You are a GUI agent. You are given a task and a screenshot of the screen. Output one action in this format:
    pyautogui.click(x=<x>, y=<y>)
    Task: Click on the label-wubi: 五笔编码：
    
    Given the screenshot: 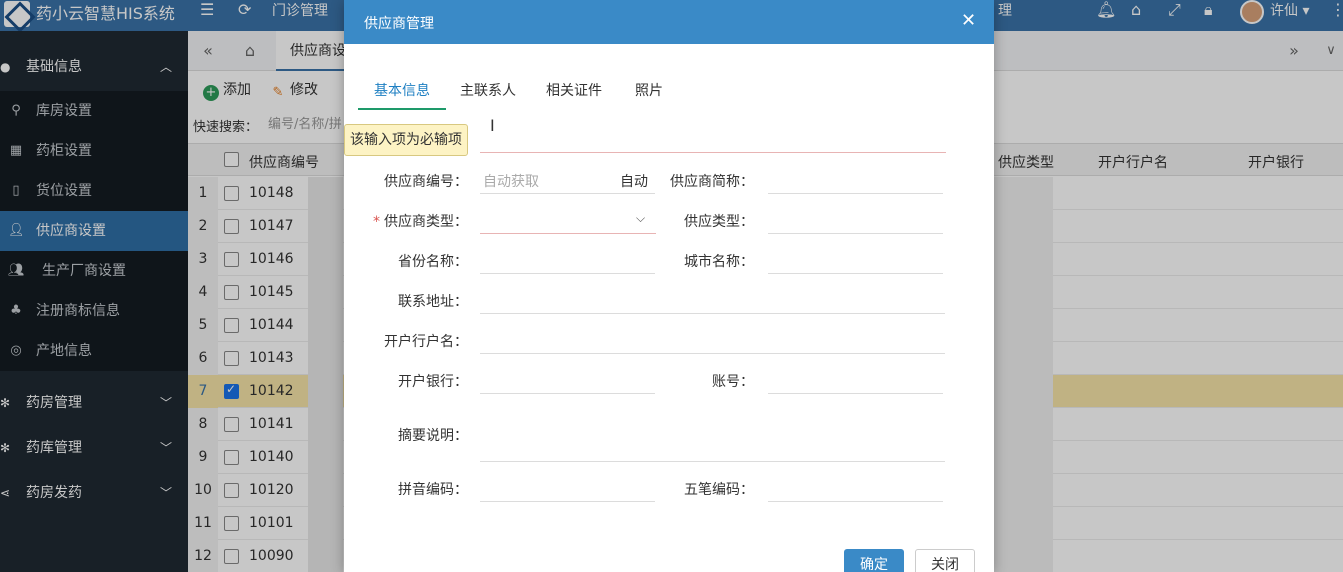 What is the action you would take?
    pyautogui.click(x=719, y=490)
    